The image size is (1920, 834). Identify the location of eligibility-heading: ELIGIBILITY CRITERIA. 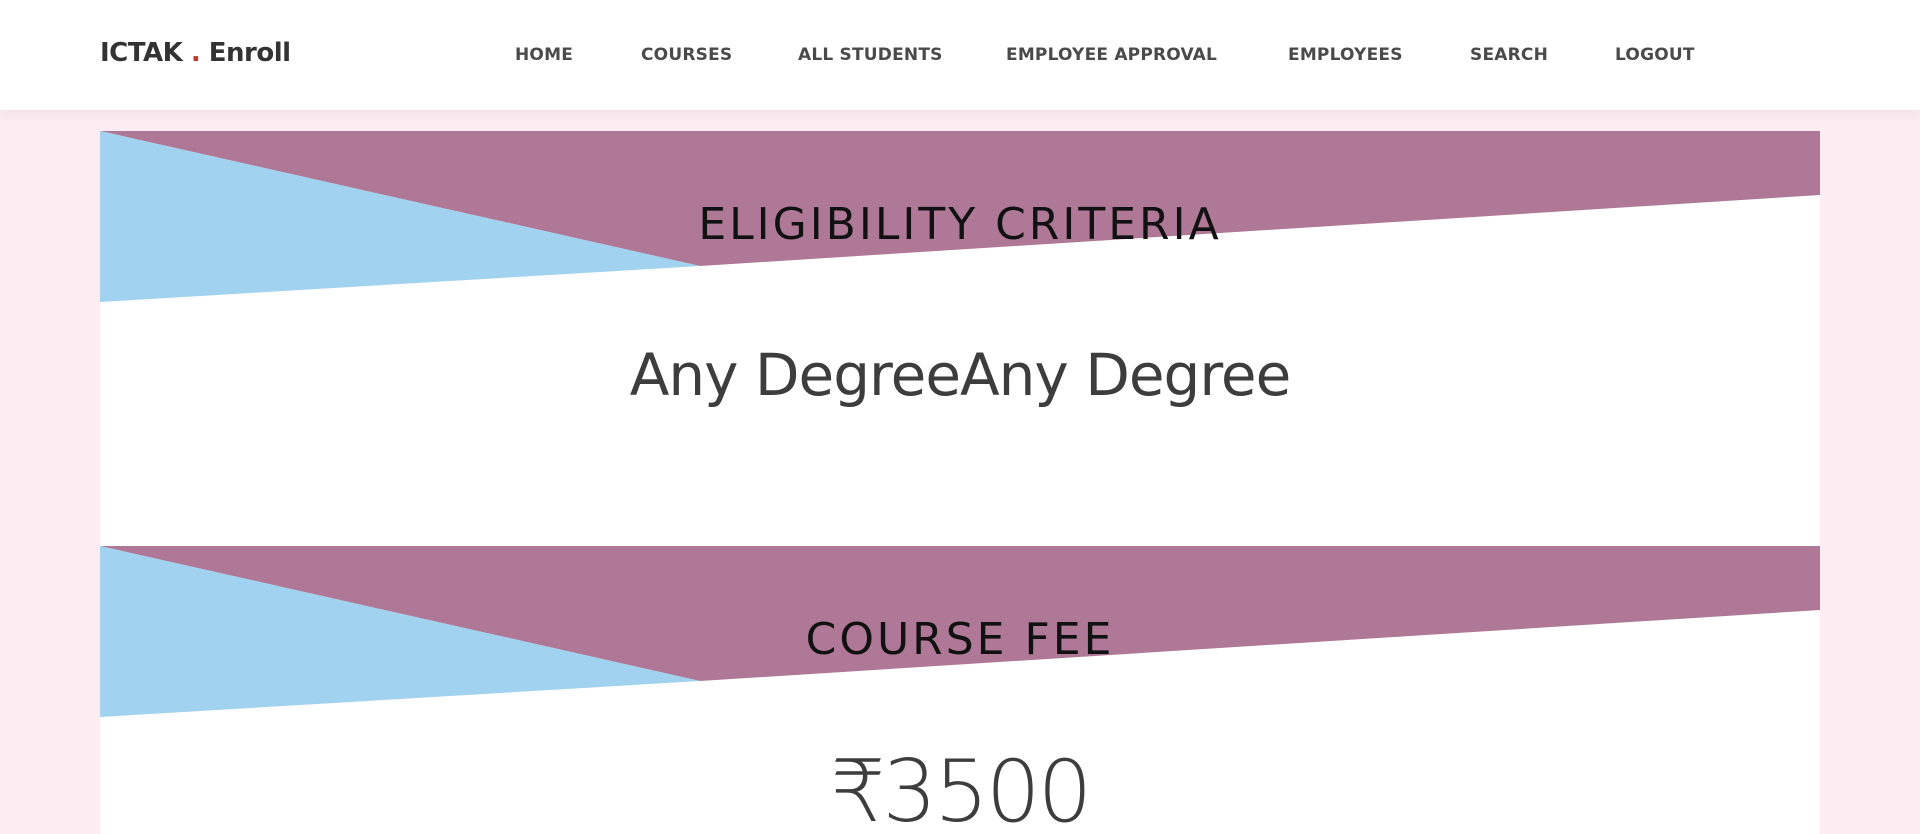
(960, 224).